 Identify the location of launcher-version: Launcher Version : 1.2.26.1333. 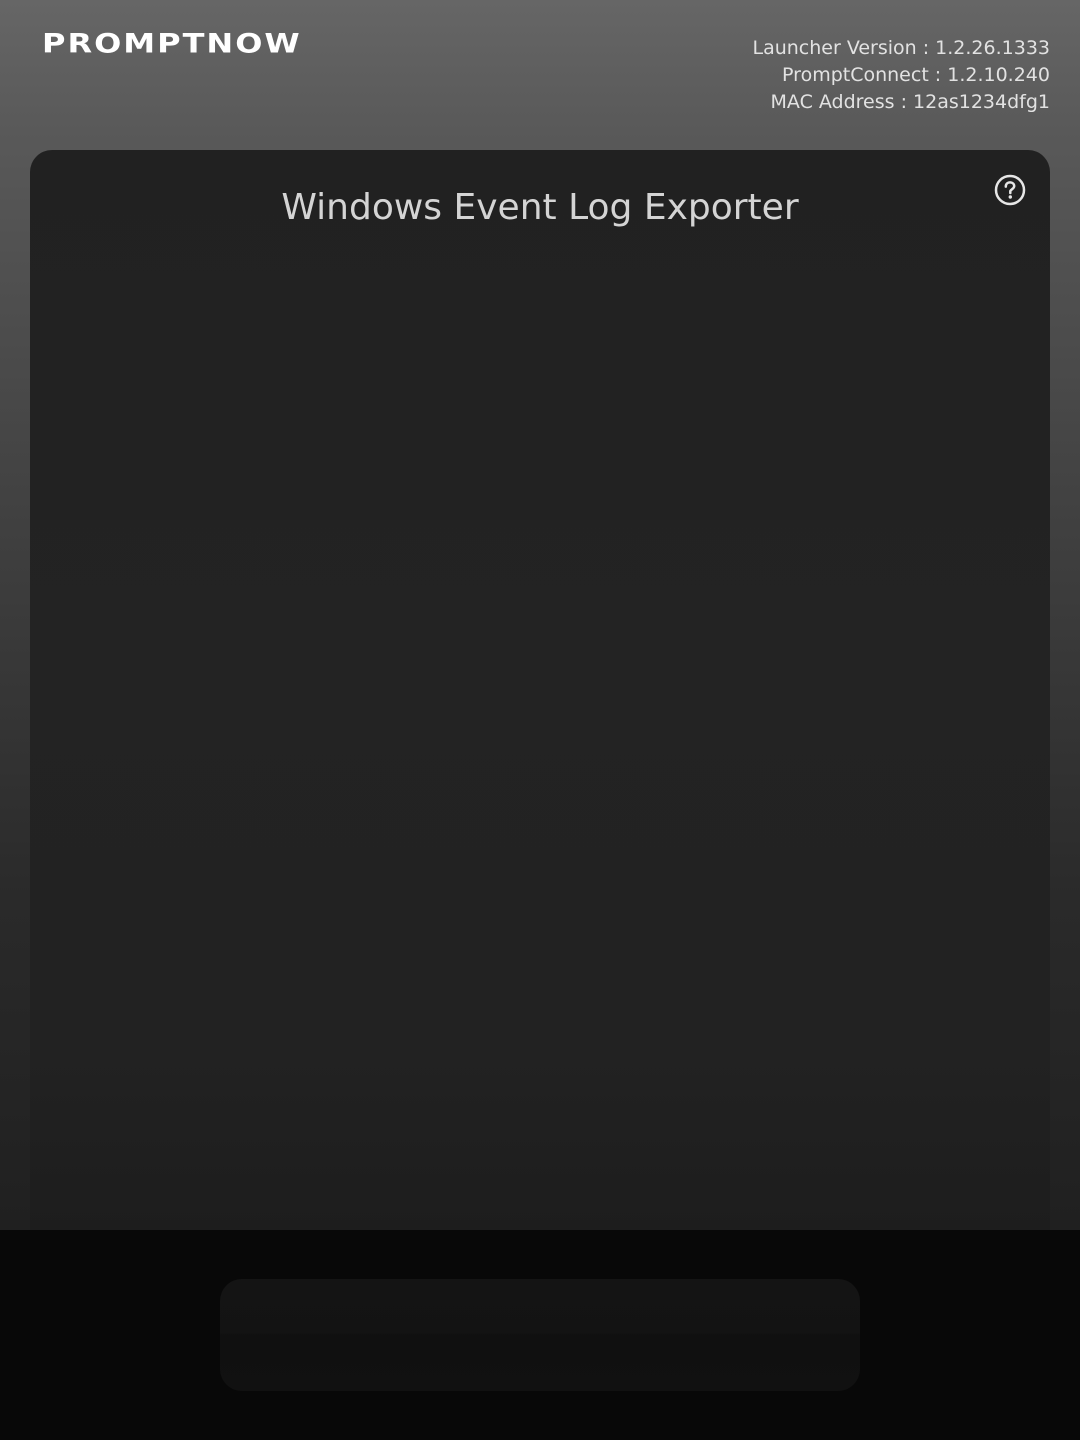
(901, 48).